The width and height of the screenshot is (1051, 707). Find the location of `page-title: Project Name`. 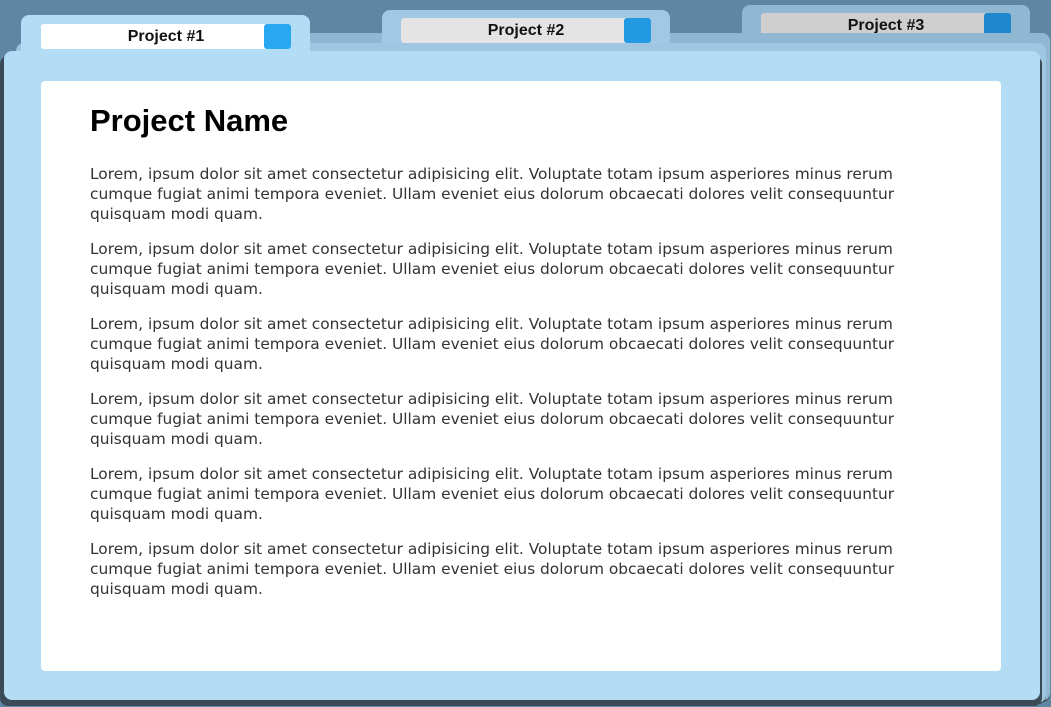

page-title: Project Name is located at coordinates (189, 120).